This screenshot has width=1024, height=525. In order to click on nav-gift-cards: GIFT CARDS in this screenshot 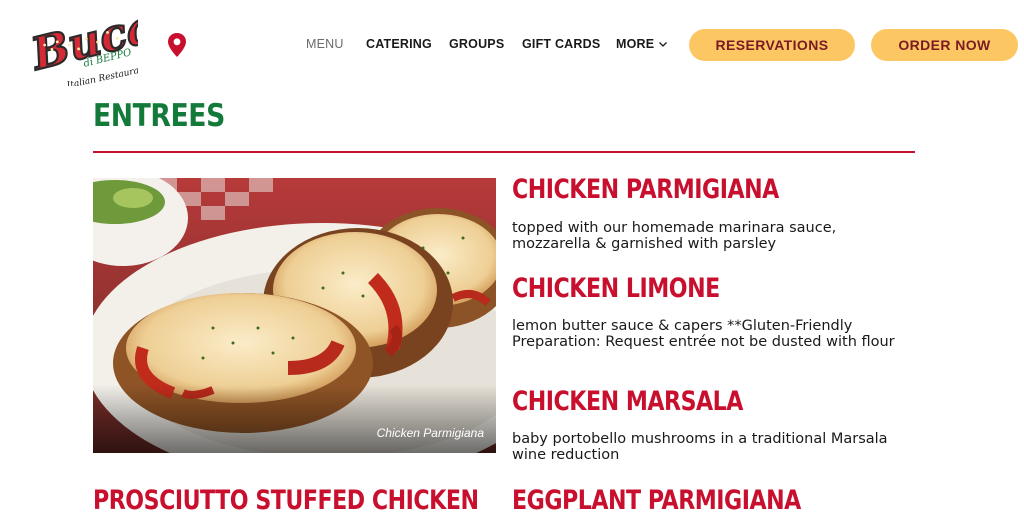, I will do `click(561, 44)`.